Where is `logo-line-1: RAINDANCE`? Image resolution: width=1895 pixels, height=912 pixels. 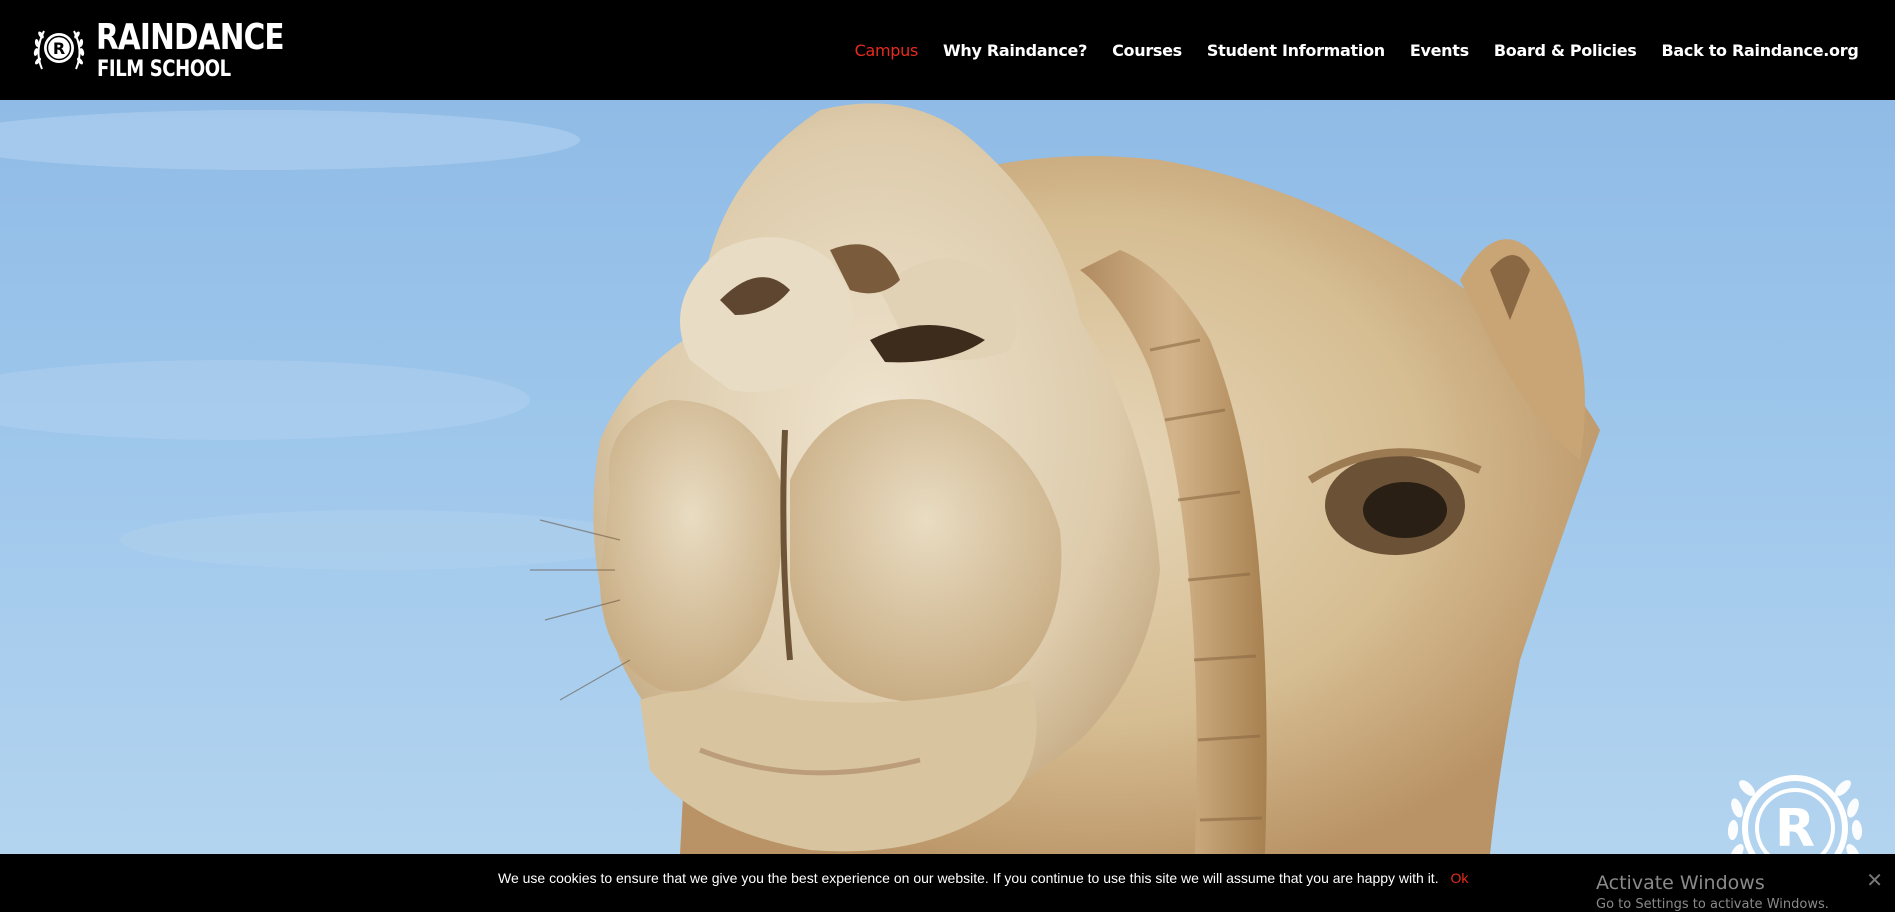
logo-line-1: RAINDANCE is located at coordinates (190, 37).